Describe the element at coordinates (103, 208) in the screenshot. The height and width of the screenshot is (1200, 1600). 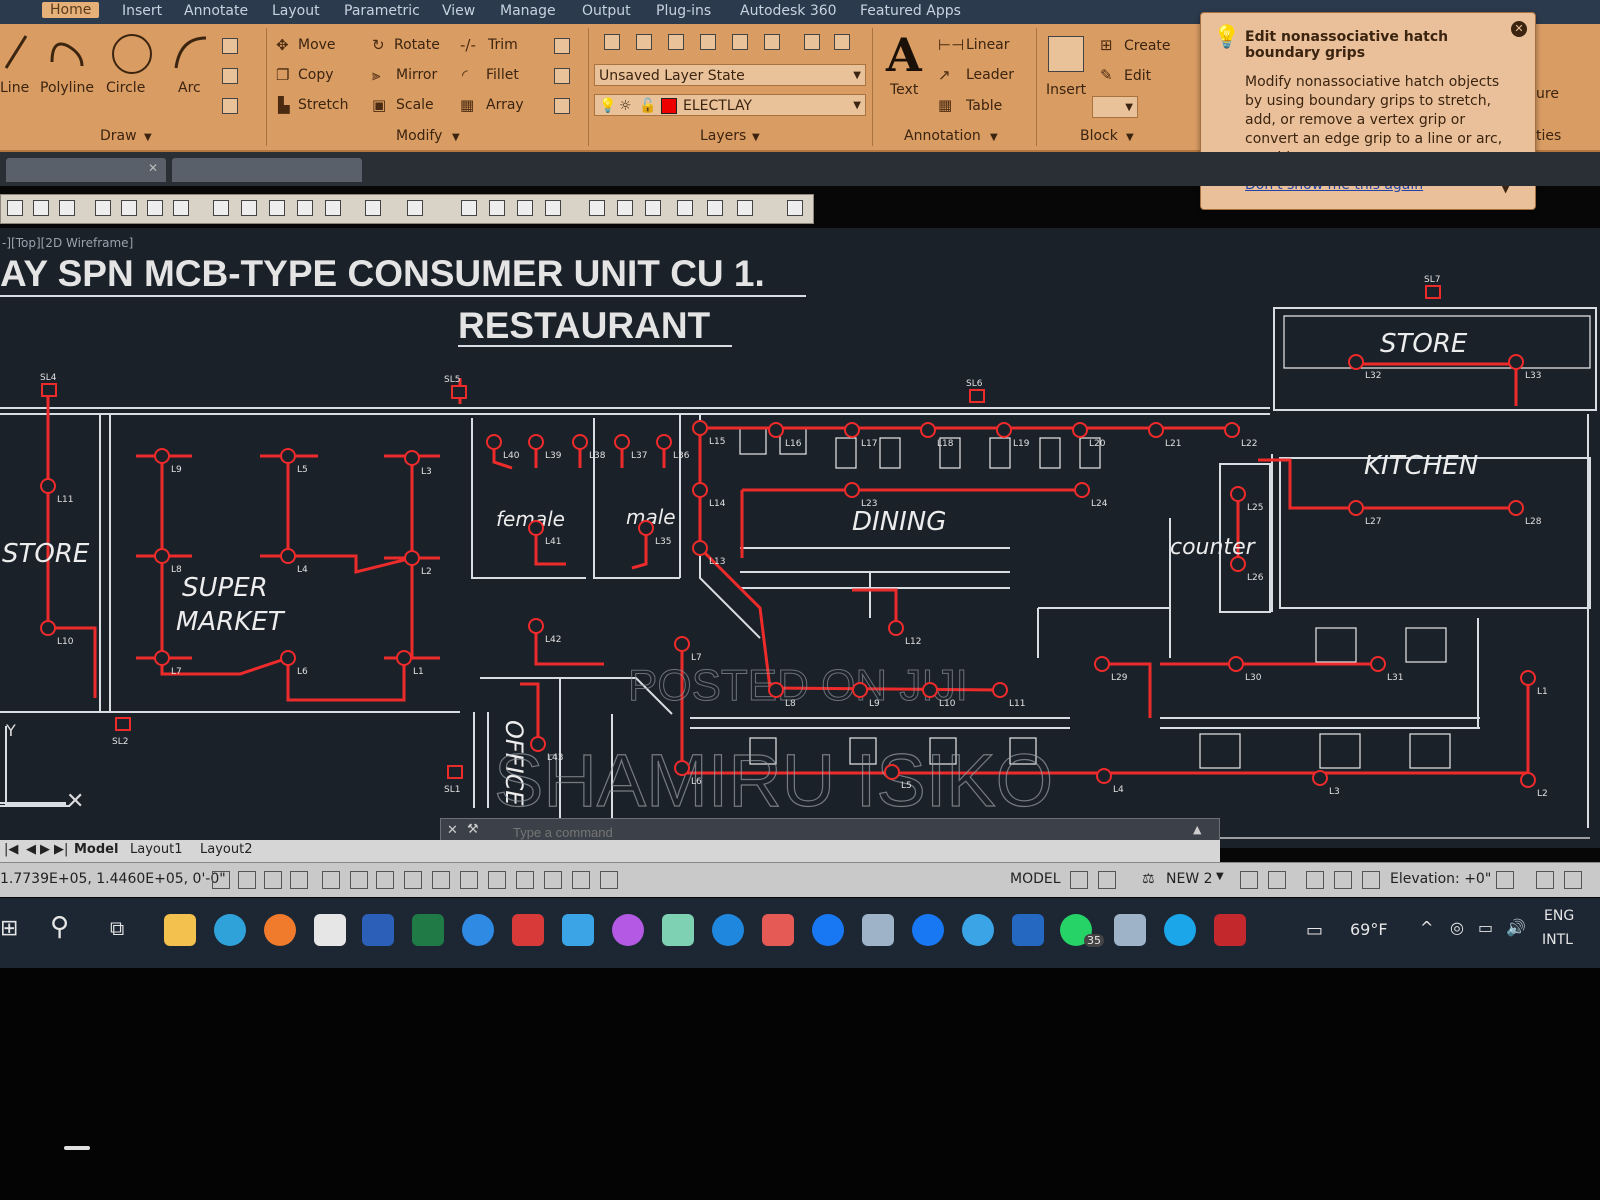
I see `print-icon` at that location.